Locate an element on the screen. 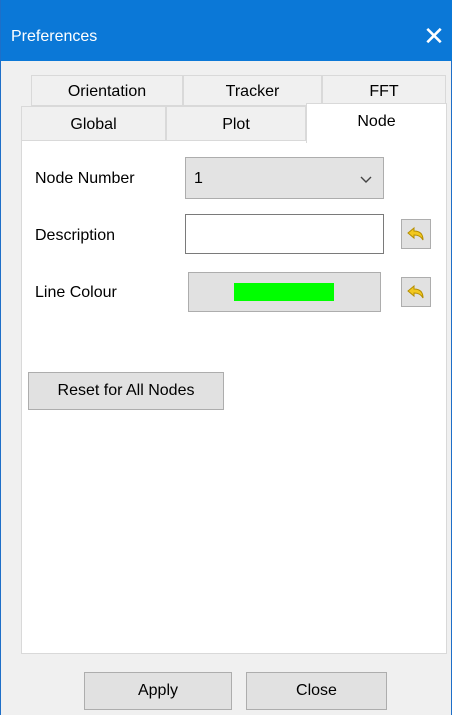  tab-label: Tracker is located at coordinates (252, 91).